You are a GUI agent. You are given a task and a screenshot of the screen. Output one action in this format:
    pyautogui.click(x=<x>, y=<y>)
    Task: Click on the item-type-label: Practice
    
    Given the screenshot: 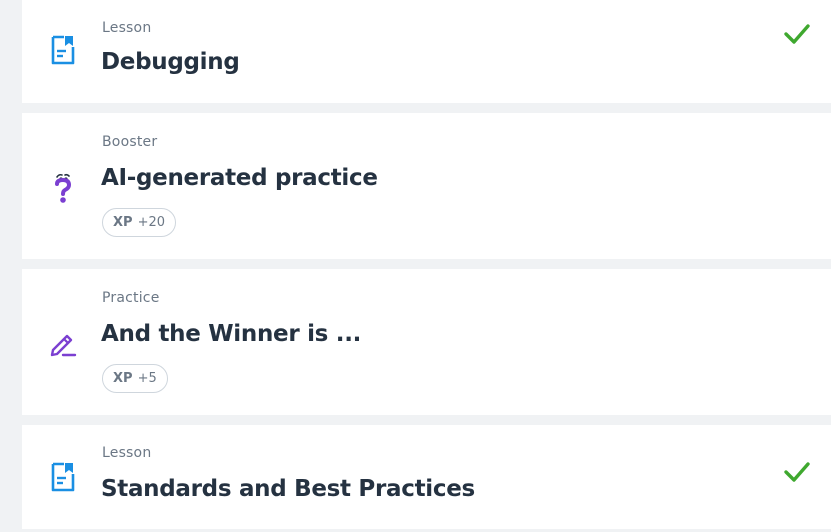 What is the action you would take?
    pyautogui.click(x=131, y=298)
    